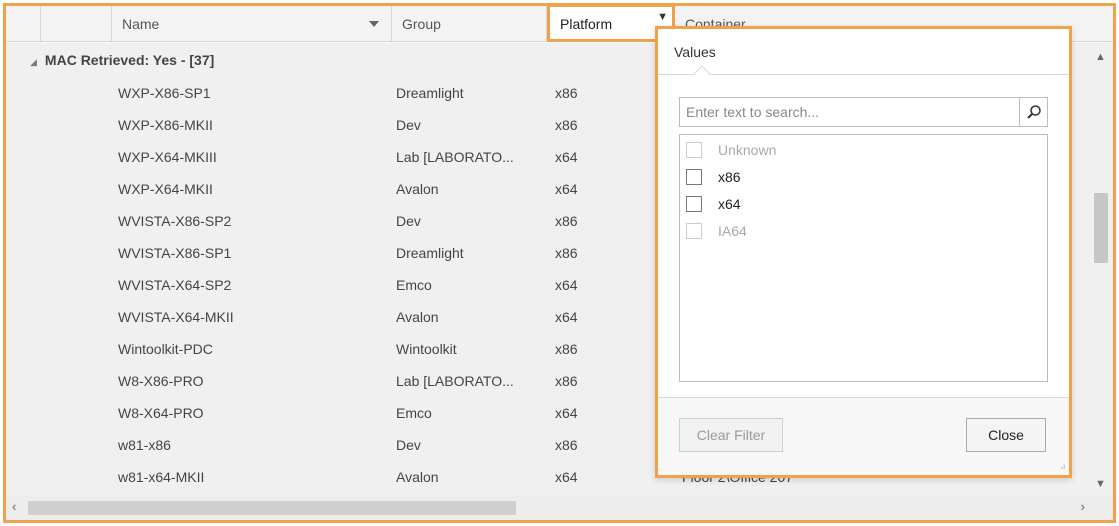  What do you see at coordinates (1083, 506) in the screenshot?
I see `scroll-right-icon: ›` at bounding box center [1083, 506].